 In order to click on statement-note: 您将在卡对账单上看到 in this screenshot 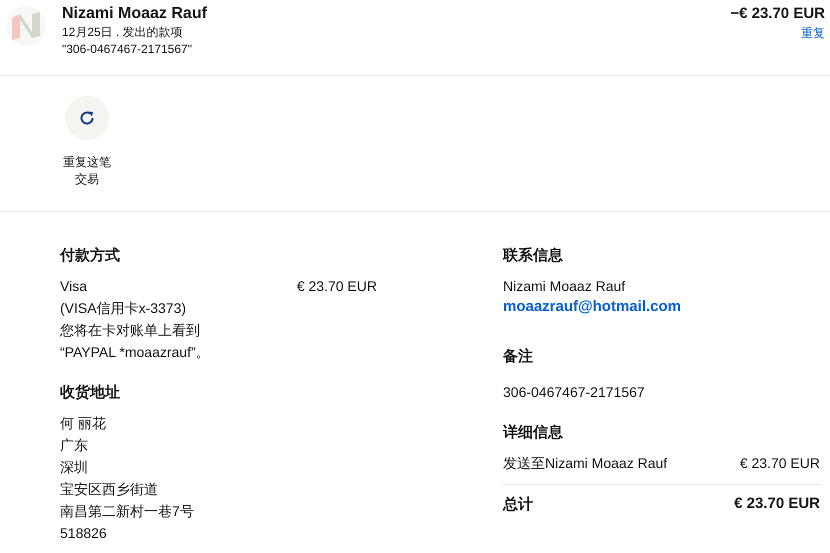, I will do `click(130, 330)`.